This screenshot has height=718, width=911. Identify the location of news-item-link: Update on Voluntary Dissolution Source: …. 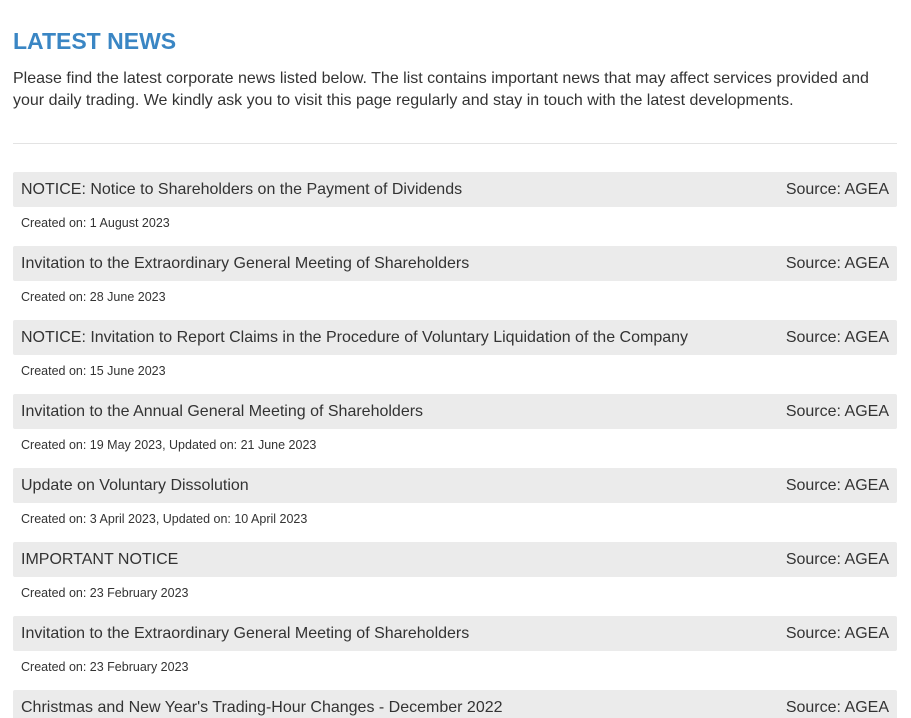
(455, 485).